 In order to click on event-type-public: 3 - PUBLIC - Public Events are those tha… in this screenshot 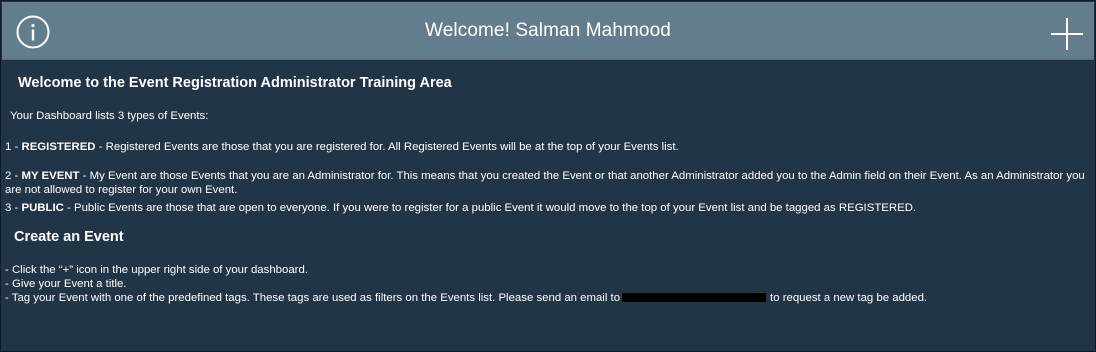, I will do `click(545, 208)`.